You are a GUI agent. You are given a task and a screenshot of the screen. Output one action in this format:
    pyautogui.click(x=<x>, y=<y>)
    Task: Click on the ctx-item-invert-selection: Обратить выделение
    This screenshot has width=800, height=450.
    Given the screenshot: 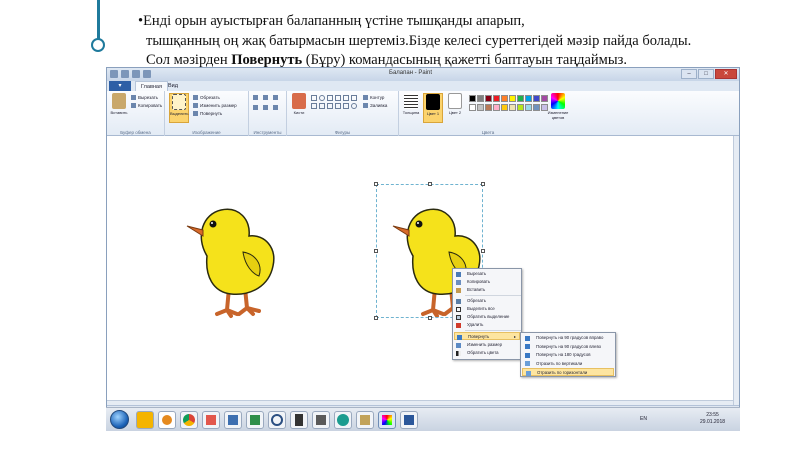 What is the action you would take?
    pyautogui.click(x=487, y=317)
    